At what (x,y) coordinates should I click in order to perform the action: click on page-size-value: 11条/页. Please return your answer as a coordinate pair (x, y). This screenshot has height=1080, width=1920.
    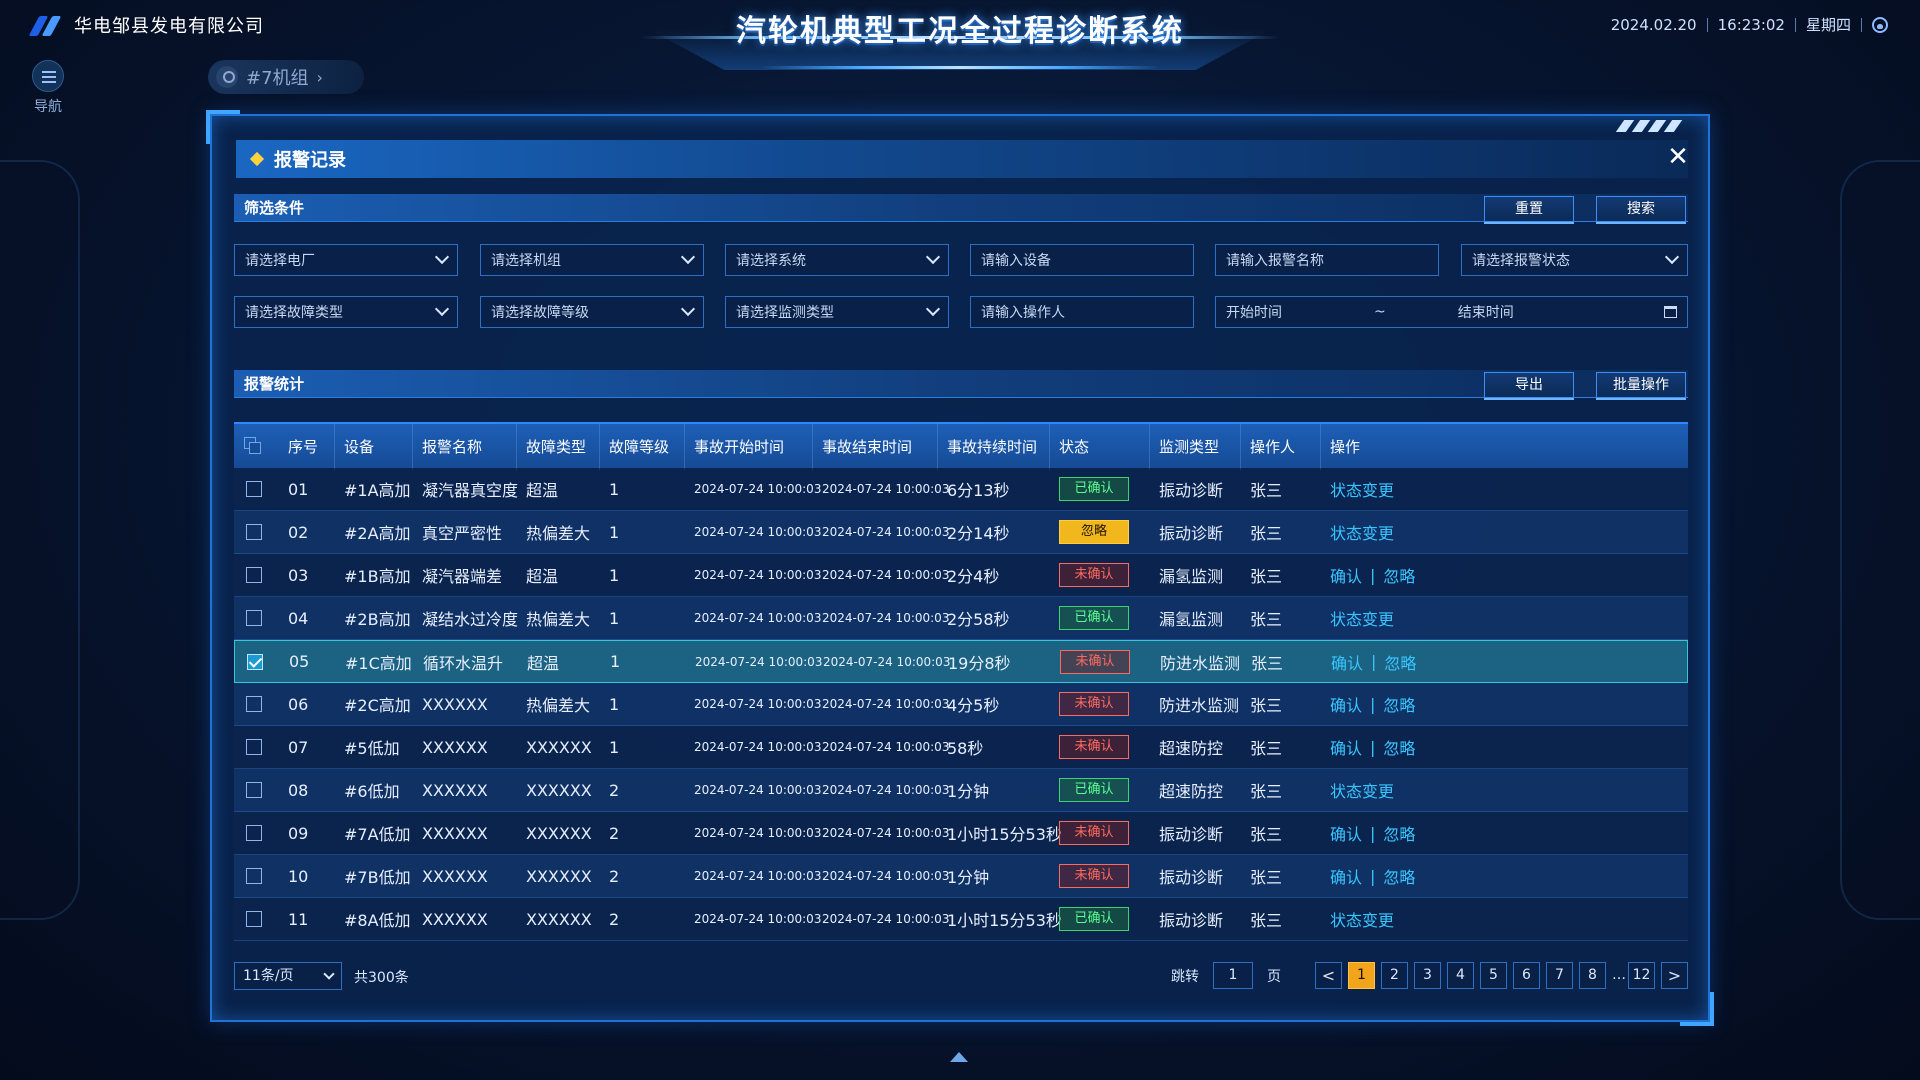
    Looking at the image, I should click on (268, 976).